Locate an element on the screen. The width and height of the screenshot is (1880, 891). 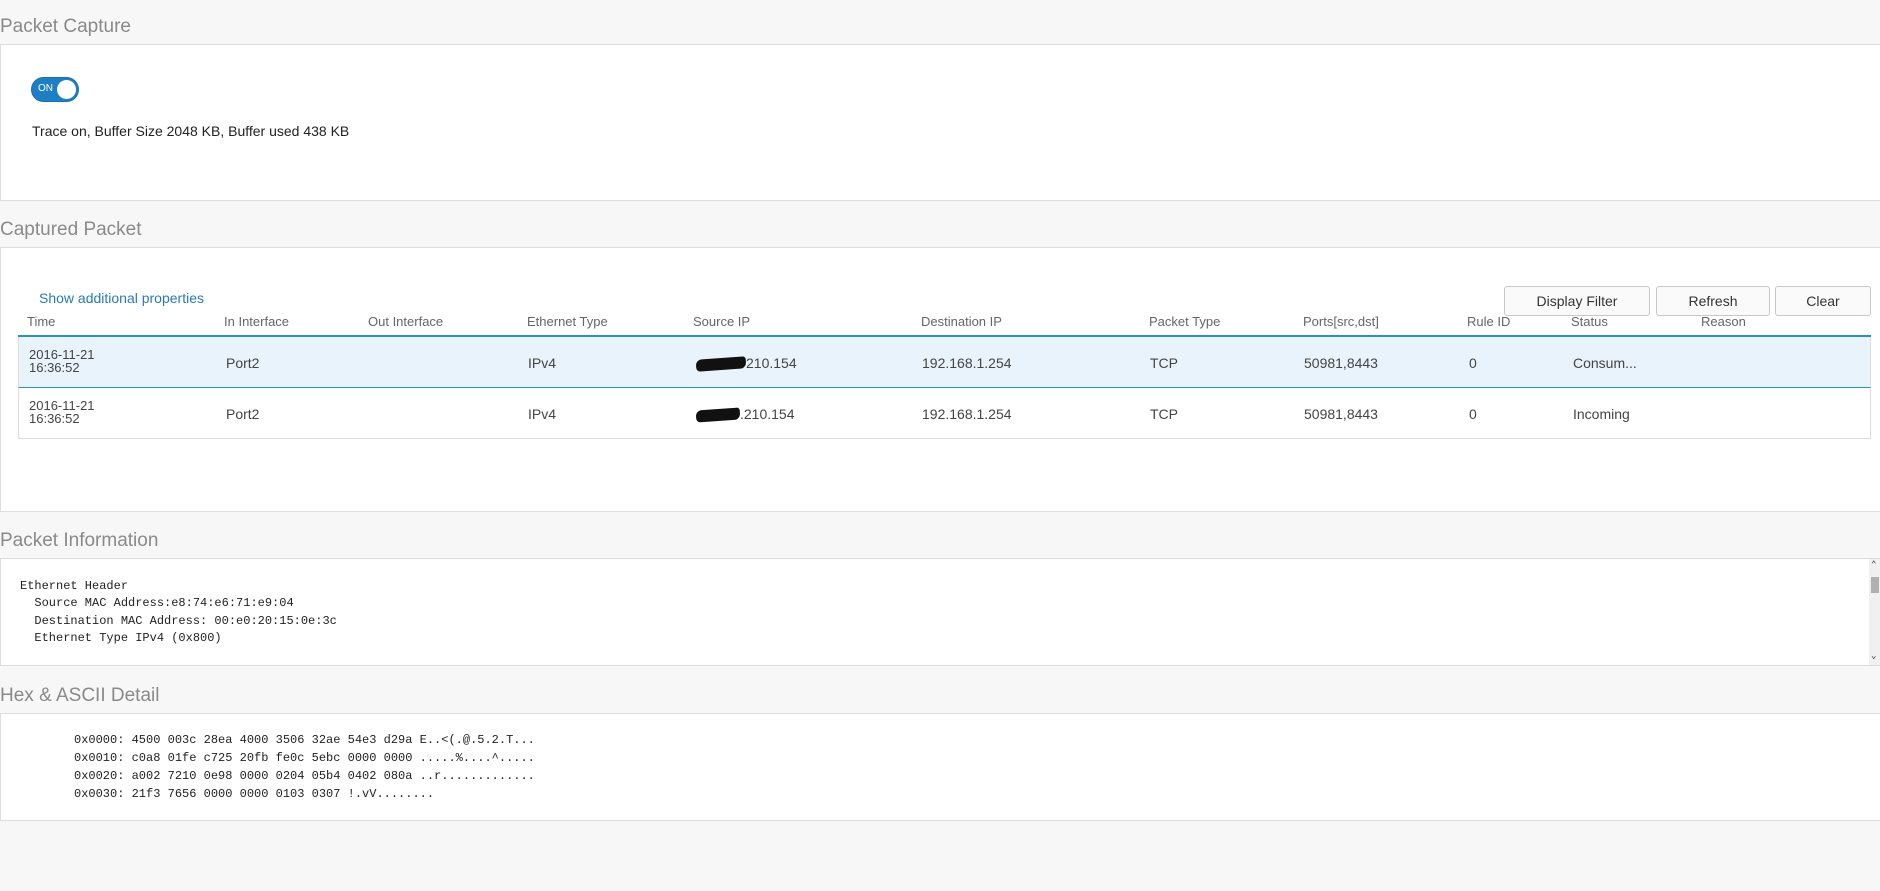
column-header-status: Status is located at coordinates (1589, 321).